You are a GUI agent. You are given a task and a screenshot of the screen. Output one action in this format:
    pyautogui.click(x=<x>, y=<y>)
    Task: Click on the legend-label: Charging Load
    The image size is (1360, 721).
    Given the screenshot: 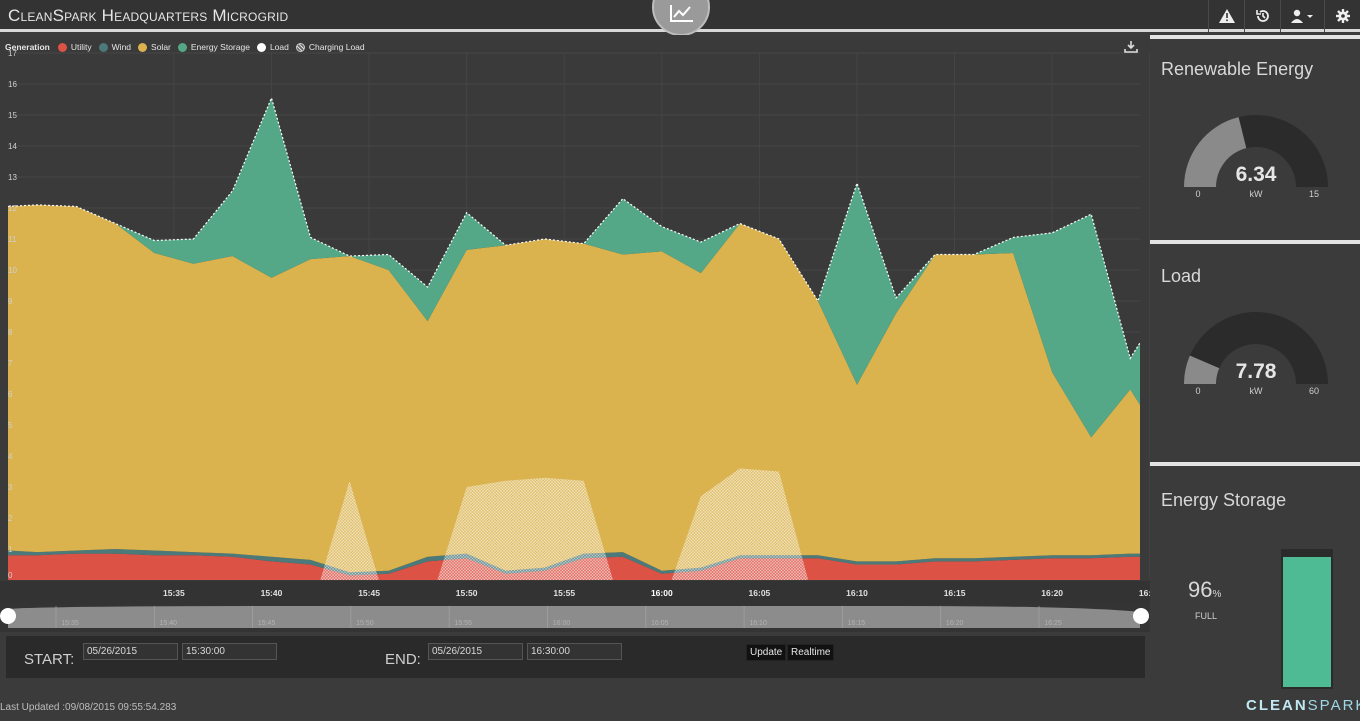 What is the action you would take?
    pyautogui.click(x=336, y=47)
    